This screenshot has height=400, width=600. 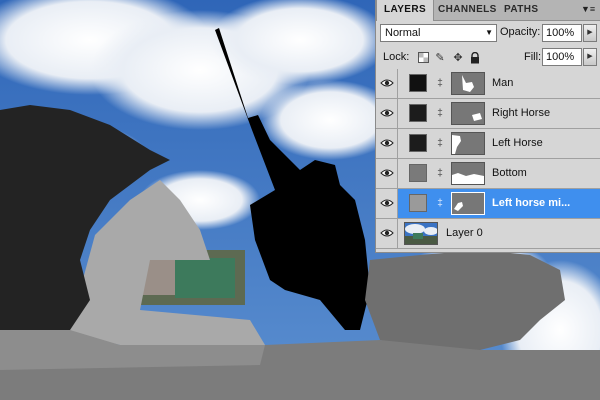 I want to click on layer-name: Bottom, so click(x=545, y=173).